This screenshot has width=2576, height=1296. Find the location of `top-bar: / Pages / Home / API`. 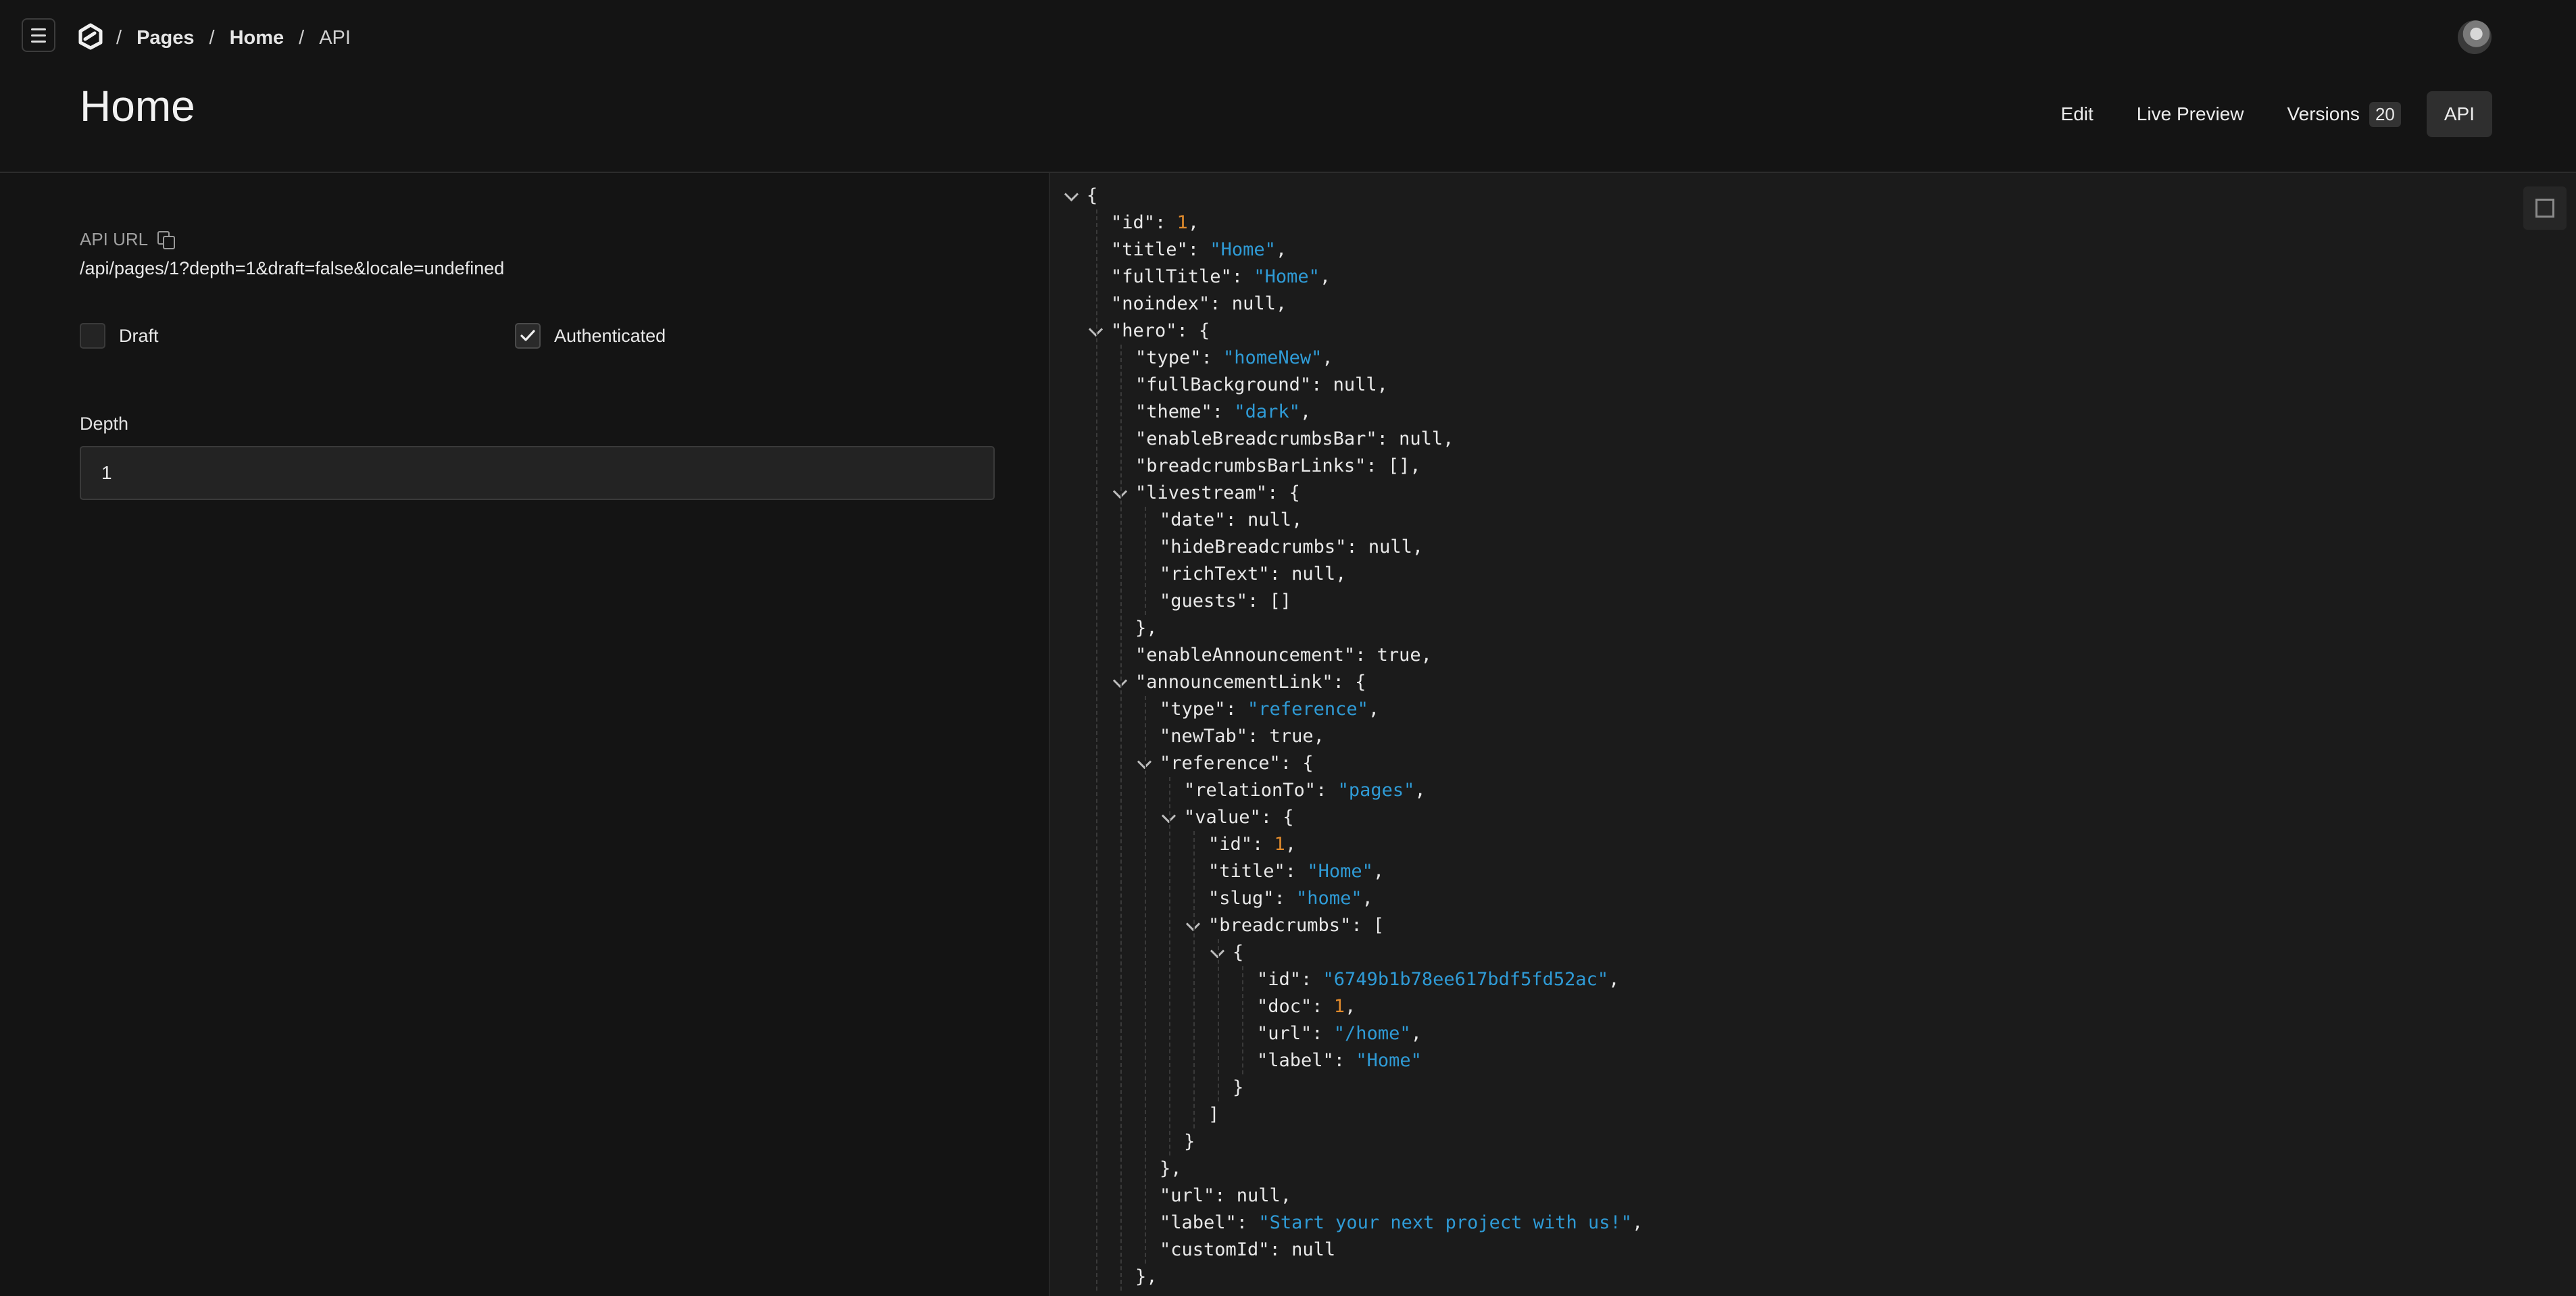

top-bar: / Pages / Home / API is located at coordinates (1288, 37).